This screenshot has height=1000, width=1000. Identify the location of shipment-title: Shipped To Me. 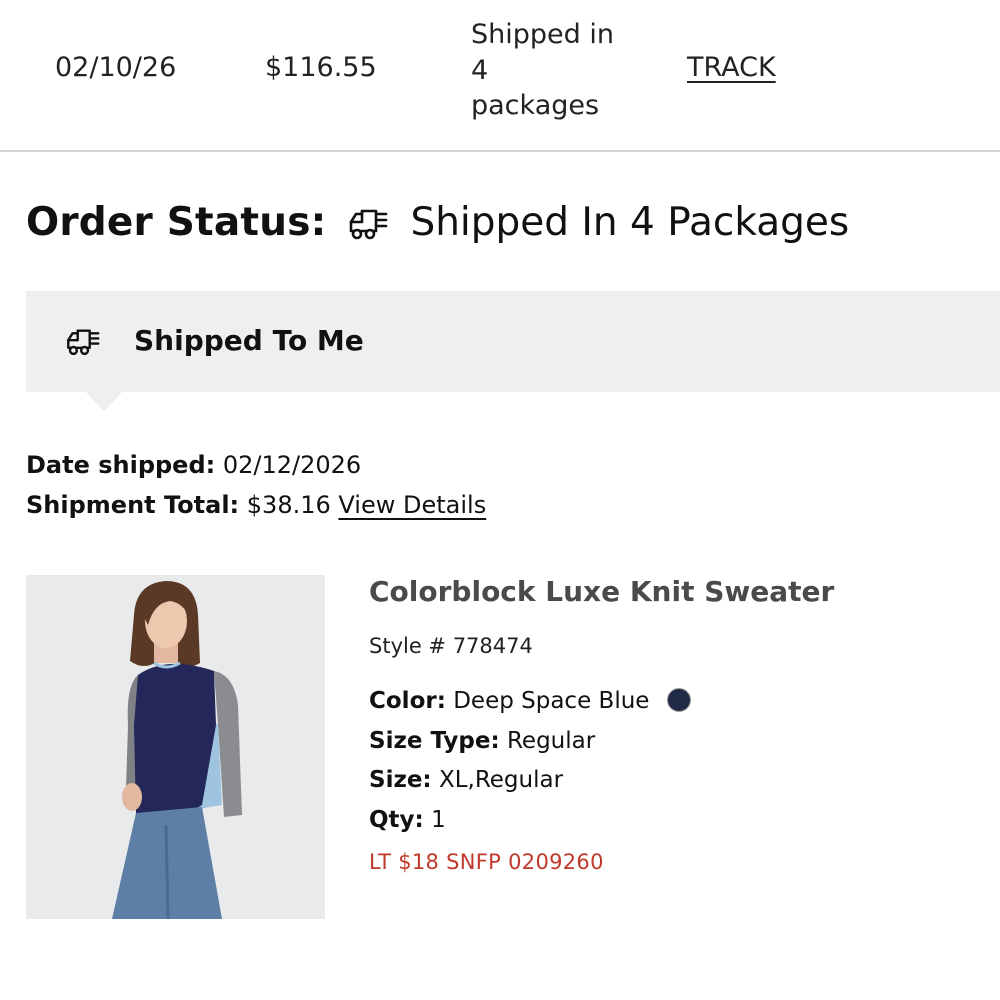
(249, 340).